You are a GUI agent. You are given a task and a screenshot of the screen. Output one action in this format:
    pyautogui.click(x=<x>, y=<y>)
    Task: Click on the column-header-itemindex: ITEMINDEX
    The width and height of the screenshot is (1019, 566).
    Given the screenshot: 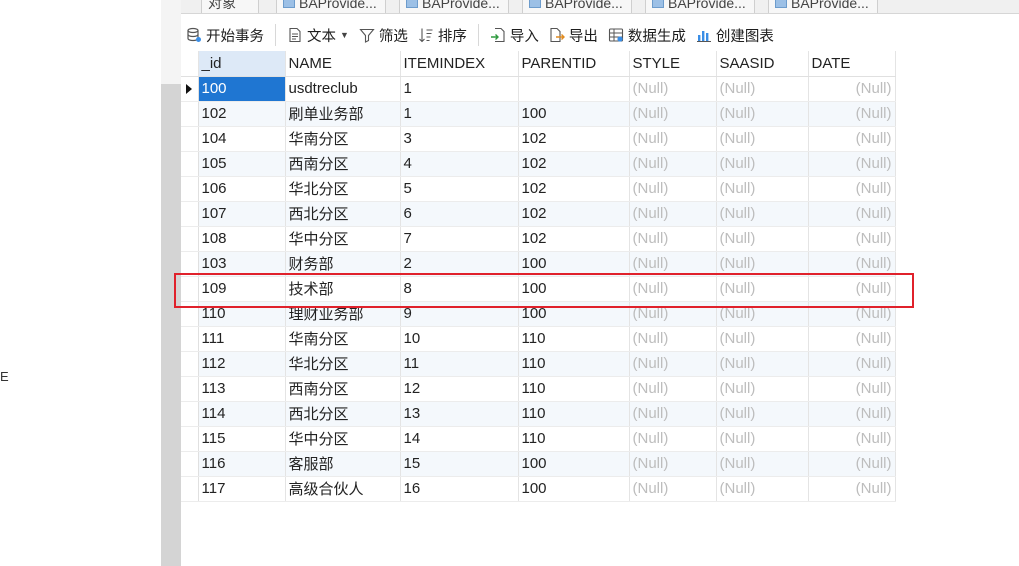 What is the action you would take?
    pyautogui.click(x=459, y=64)
    